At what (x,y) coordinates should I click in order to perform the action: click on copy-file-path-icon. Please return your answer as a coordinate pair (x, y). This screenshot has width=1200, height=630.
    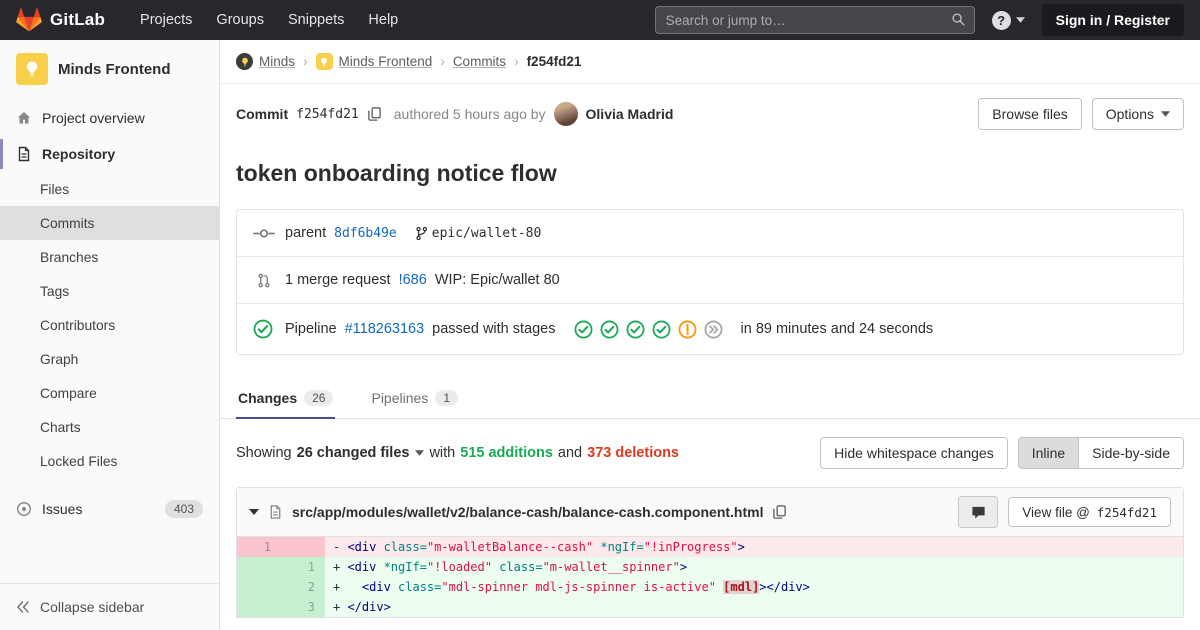
    Looking at the image, I should click on (779, 512).